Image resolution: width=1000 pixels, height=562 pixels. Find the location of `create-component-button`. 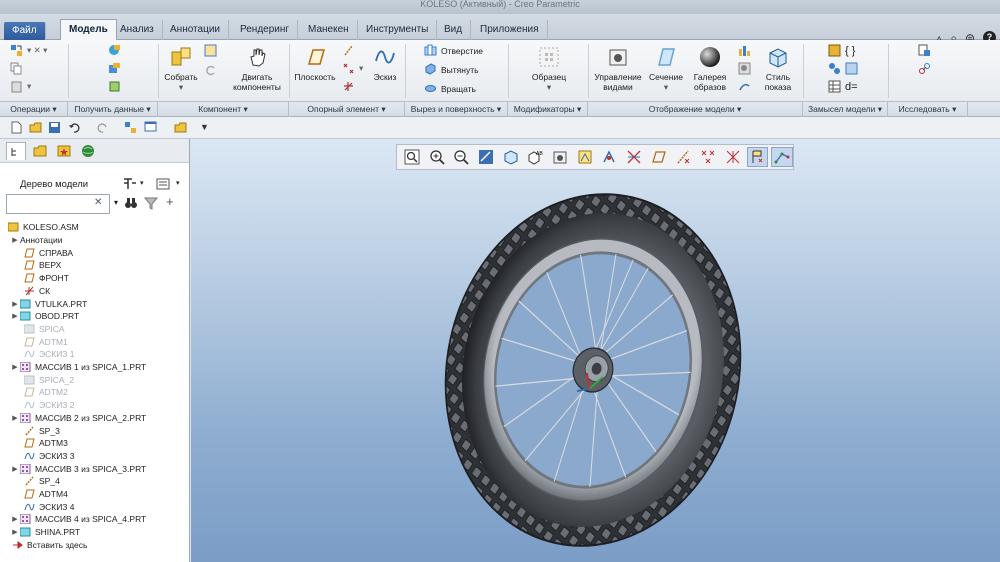

create-component-button is located at coordinates (210, 50).